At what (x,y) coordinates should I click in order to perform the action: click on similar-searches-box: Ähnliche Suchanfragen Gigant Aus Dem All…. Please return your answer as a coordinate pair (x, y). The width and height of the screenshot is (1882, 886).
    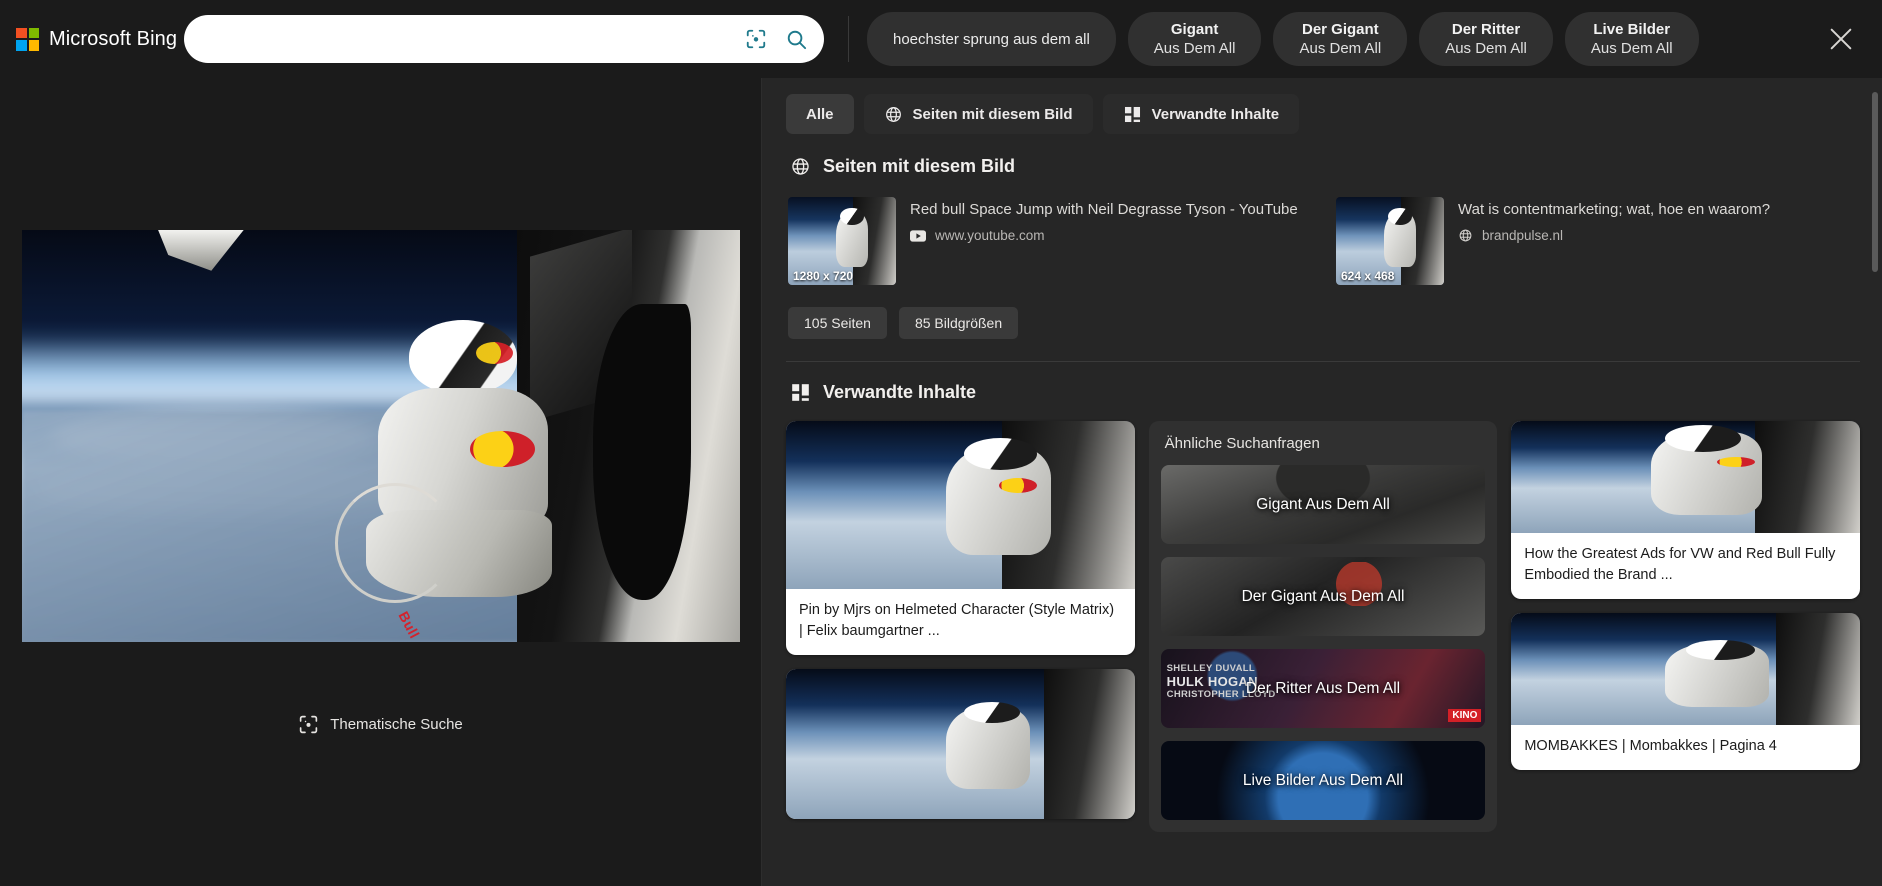
    Looking at the image, I should click on (1323, 626).